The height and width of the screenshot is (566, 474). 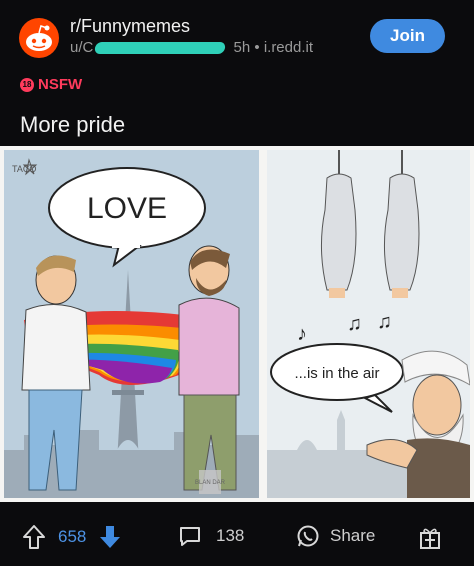 What do you see at coordinates (230, 535) in the screenshot?
I see `comment-count: 138` at bounding box center [230, 535].